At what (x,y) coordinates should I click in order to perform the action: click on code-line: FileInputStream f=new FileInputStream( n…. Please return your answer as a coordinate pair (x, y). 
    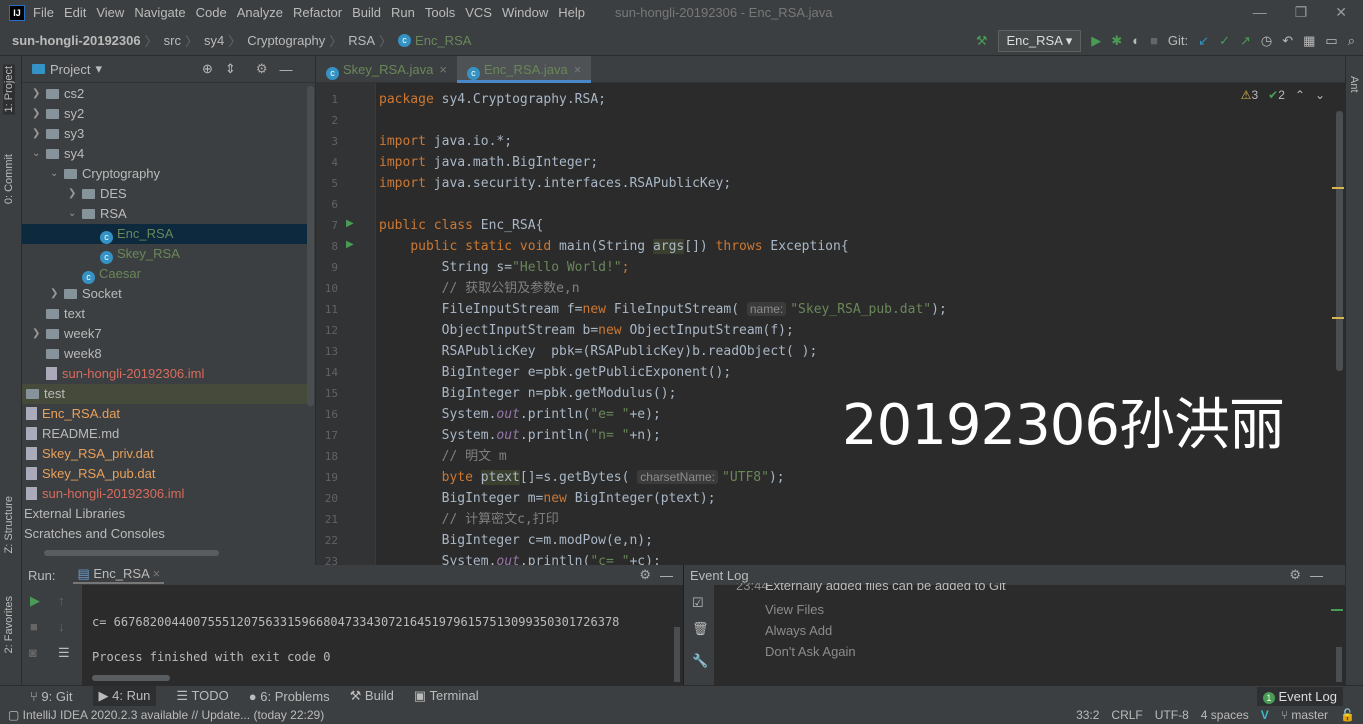
    Looking at the image, I should click on (663, 309).